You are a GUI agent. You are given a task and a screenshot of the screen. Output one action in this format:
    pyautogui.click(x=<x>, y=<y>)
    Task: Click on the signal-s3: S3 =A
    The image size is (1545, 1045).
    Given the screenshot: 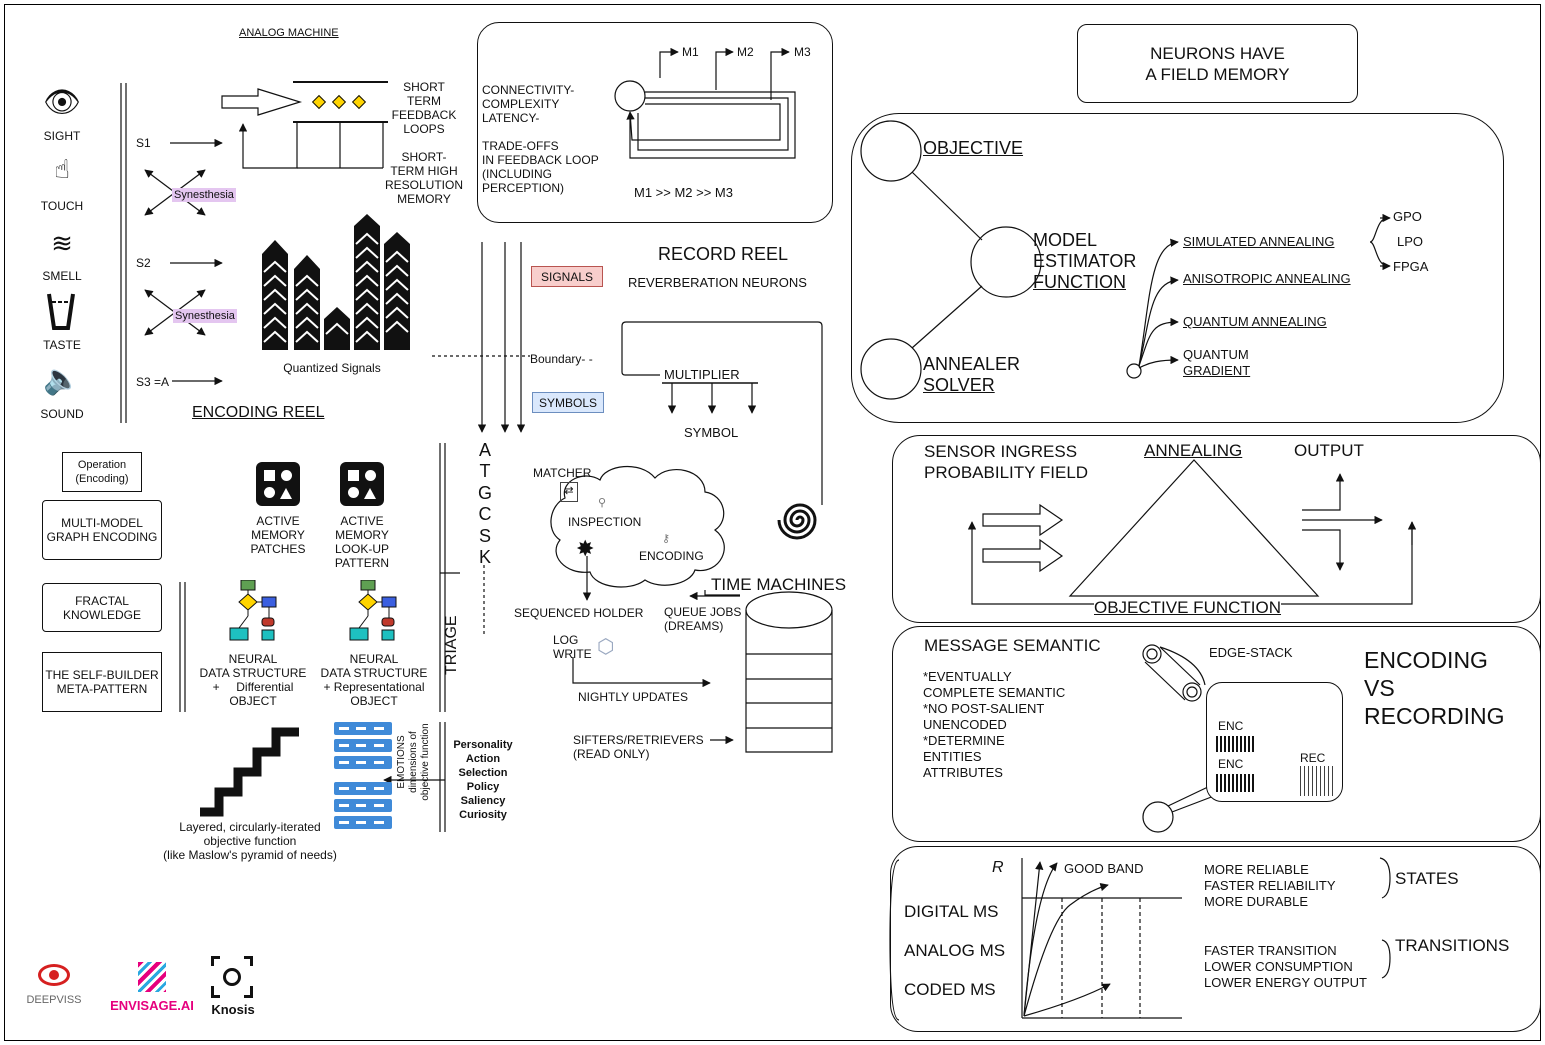 What is the action you would take?
    pyautogui.click(x=153, y=382)
    